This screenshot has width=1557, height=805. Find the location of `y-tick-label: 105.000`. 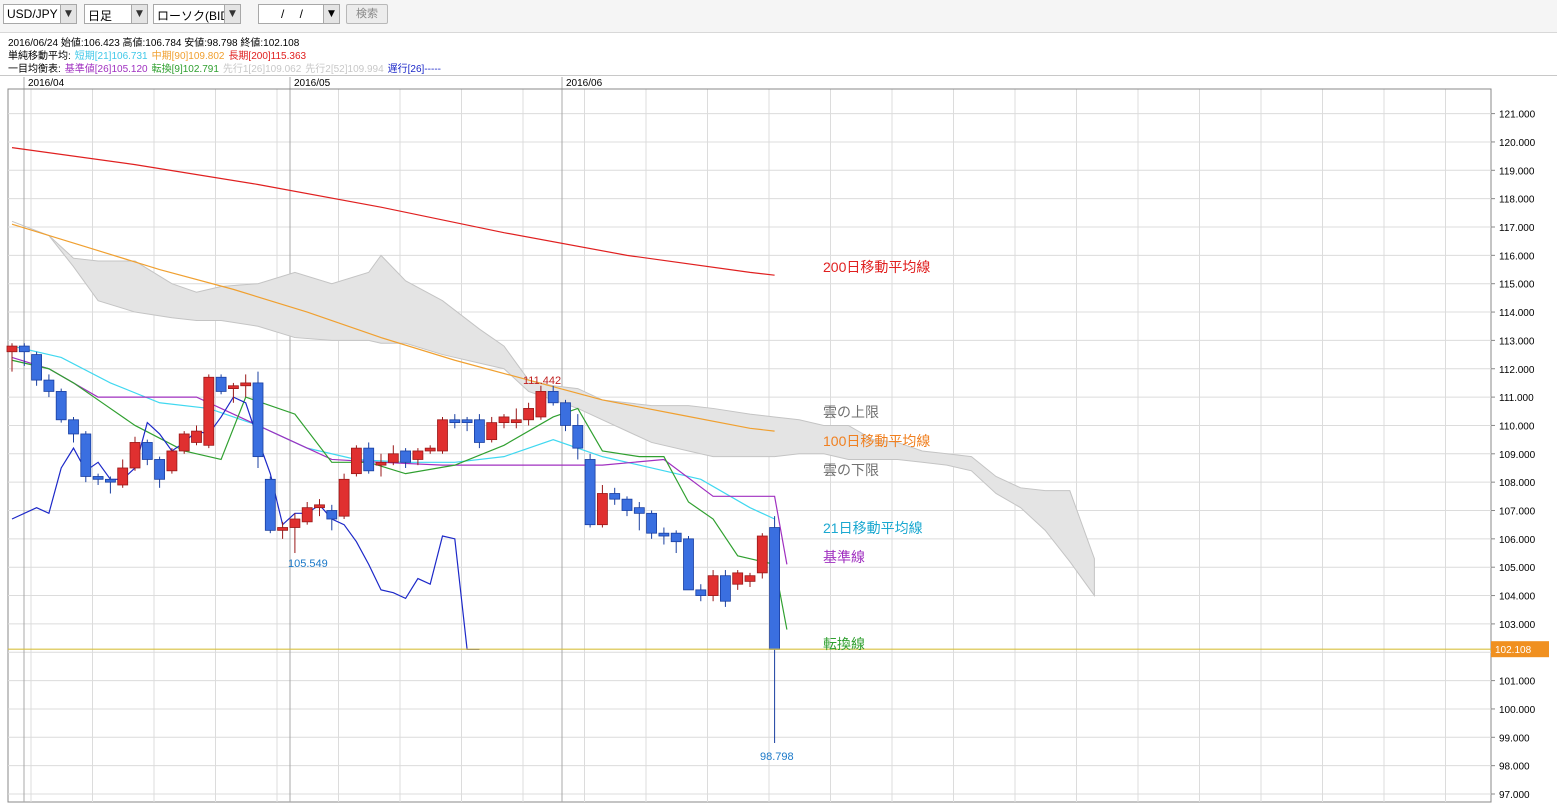

y-tick-label: 105.000 is located at coordinates (1517, 568).